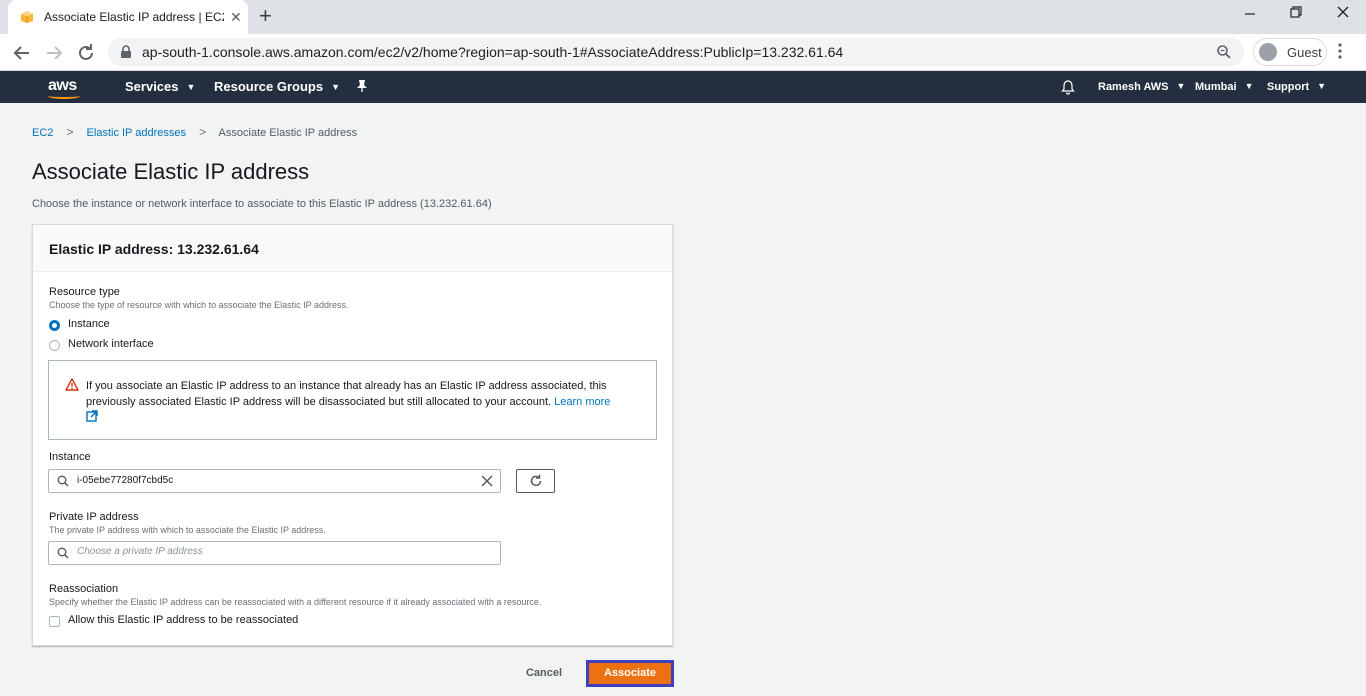 The image size is (1366, 696). Describe the element at coordinates (1343, 14) in the screenshot. I see `window-close-icon` at that location.